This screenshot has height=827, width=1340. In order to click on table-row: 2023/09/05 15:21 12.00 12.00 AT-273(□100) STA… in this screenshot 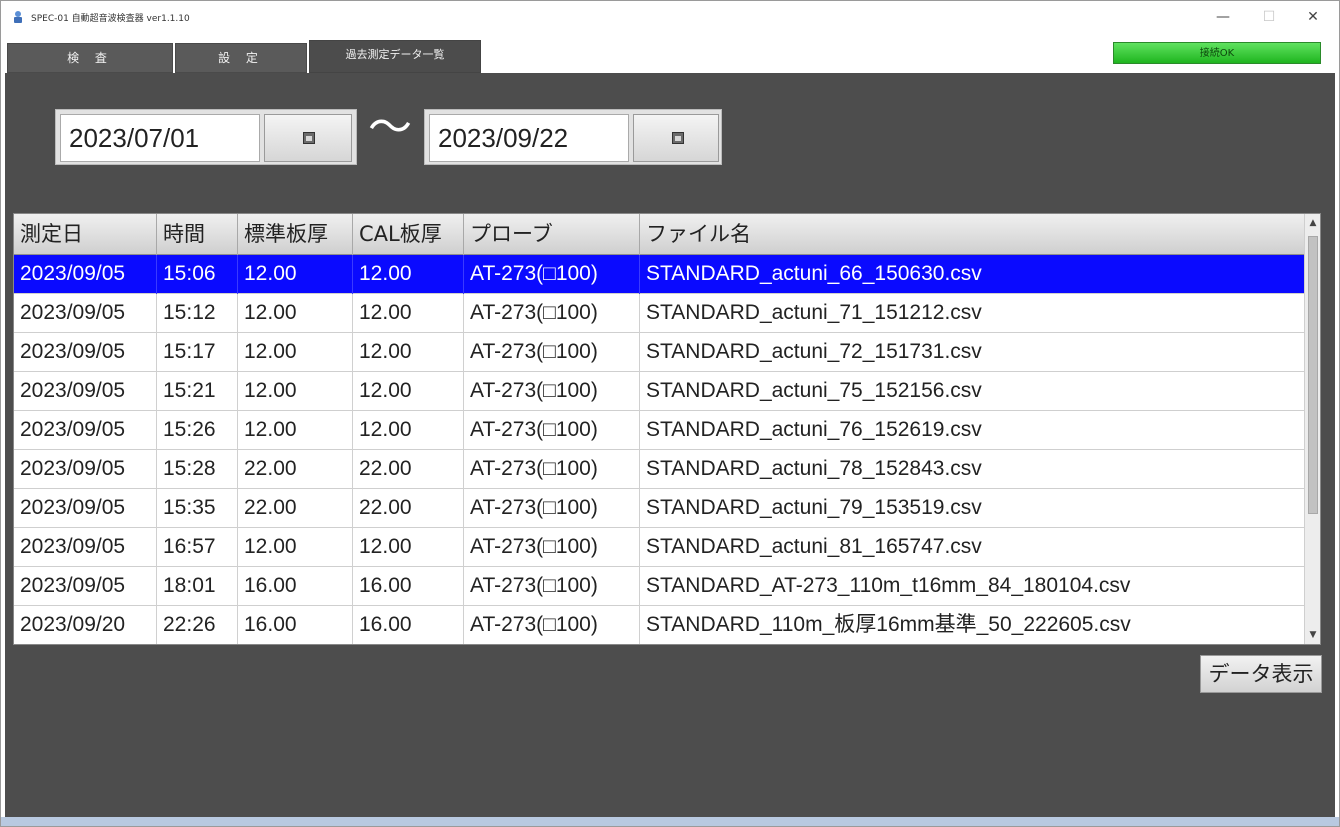, I will do `click(659, 391)`.